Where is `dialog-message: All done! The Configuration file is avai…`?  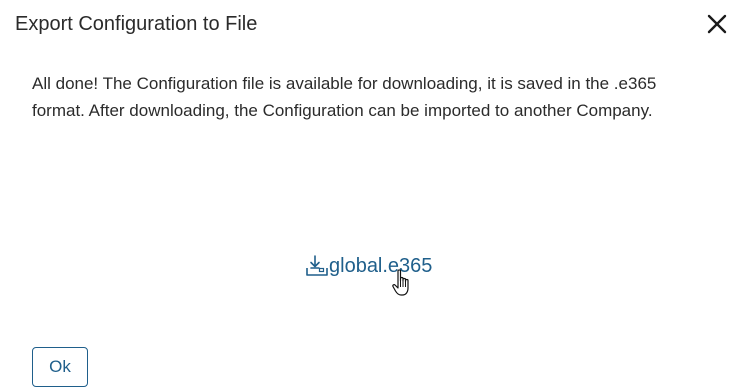 dialog-message: All done! The Configuration file is avai… is located at coordinates (344, 97).